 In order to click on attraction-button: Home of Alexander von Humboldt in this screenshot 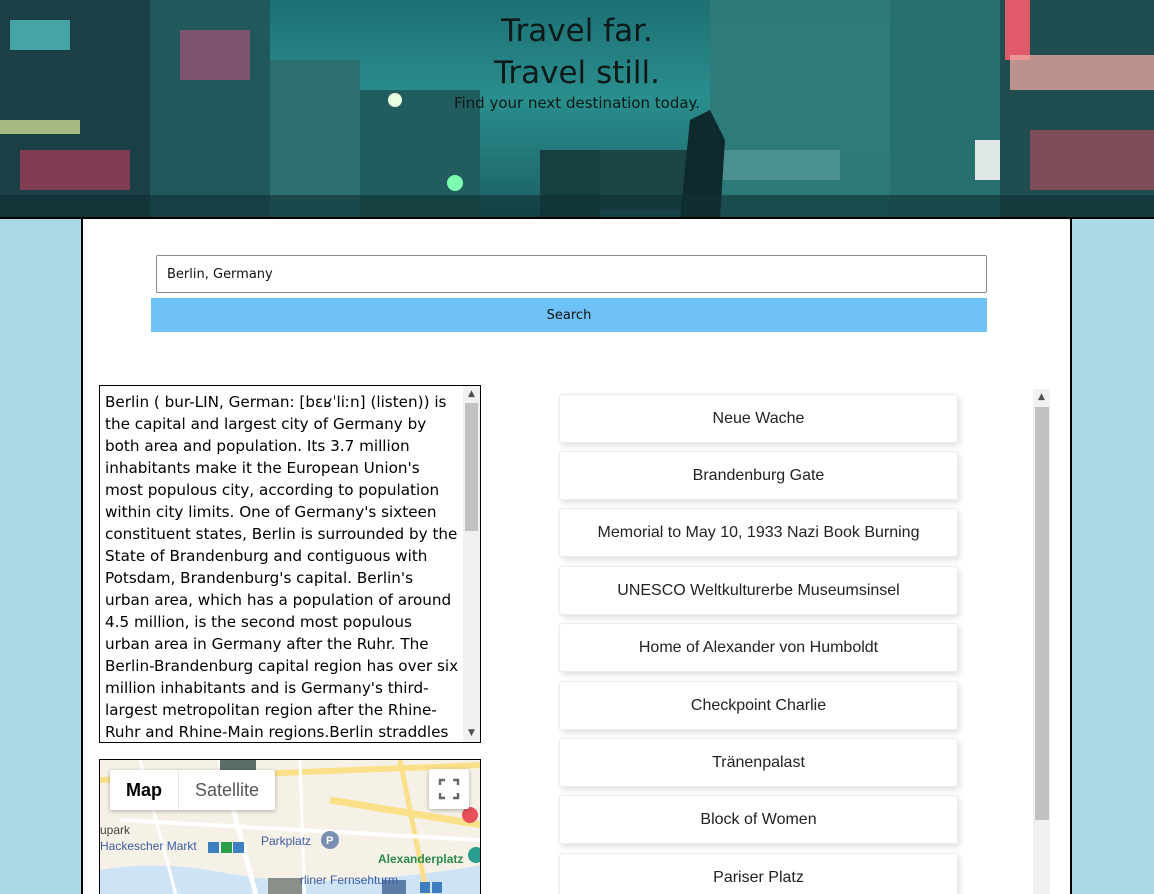, I will do `click(758, 647)`.